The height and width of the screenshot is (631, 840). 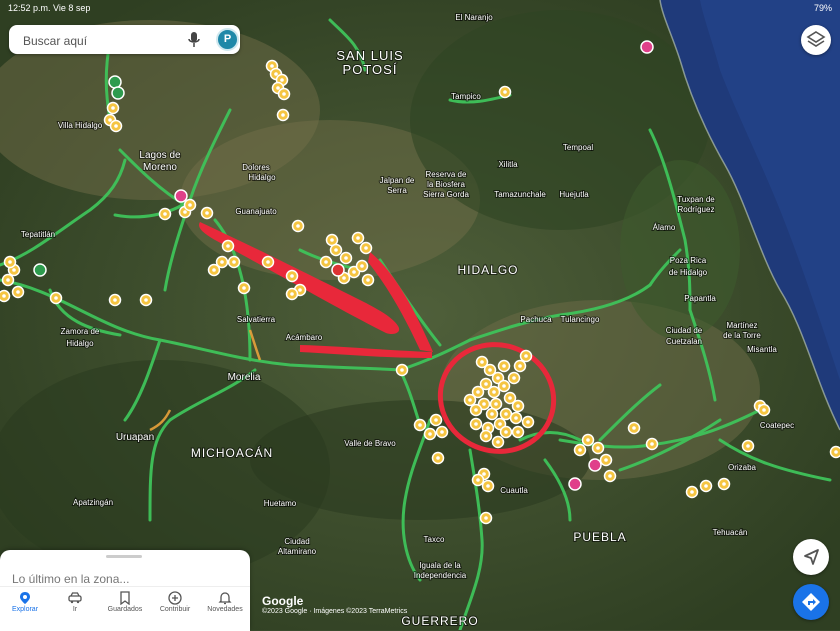 I want to click on search-bar: P, so click(x=124, y=39).